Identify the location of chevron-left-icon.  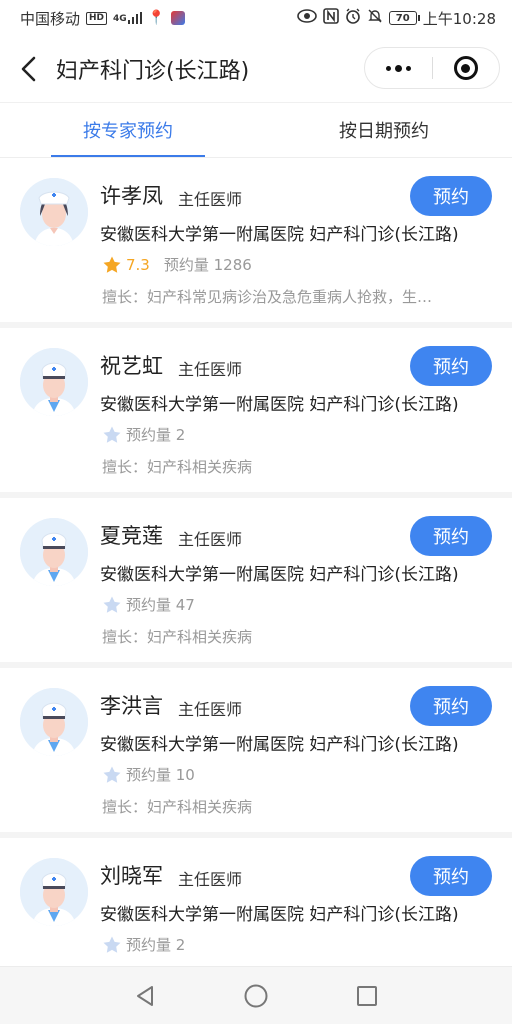
(28, 69).